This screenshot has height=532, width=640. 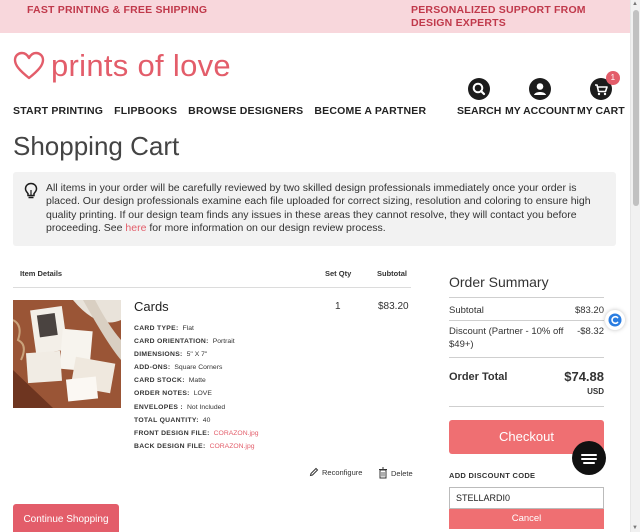 I want to click on product-image, so click(x=67, y=354).